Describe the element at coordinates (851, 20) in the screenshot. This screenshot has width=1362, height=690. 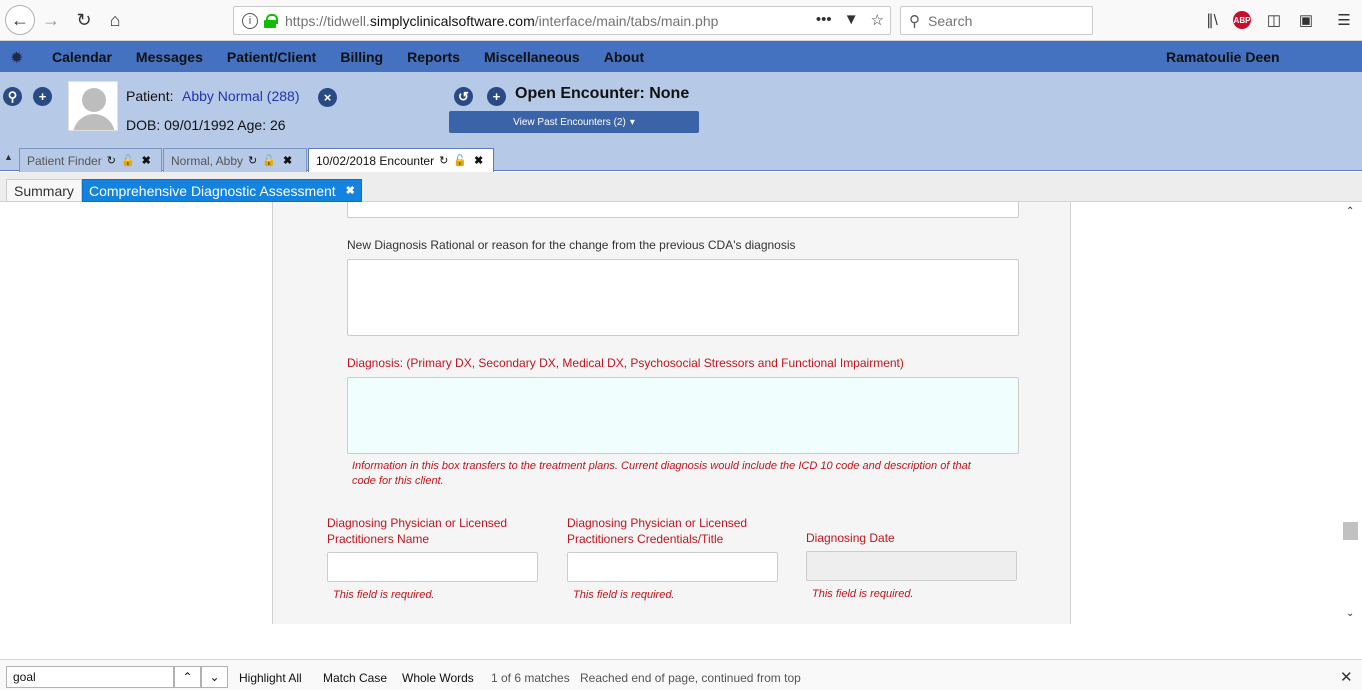
I see `pocket-icon: ▼` at that location.